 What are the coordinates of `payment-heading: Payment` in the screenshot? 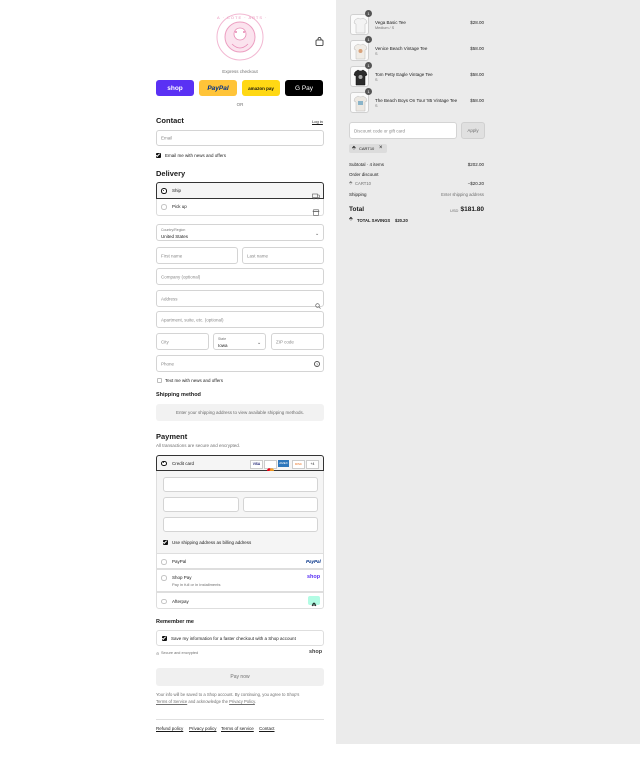 It's located at (172, 436).